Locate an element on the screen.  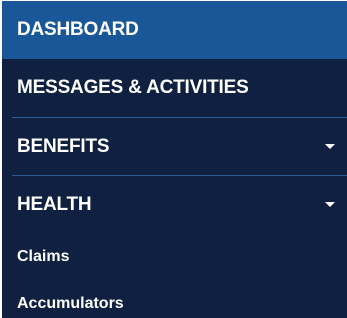
subnav-item-claims: Claims is located at coordinates (174, 256).